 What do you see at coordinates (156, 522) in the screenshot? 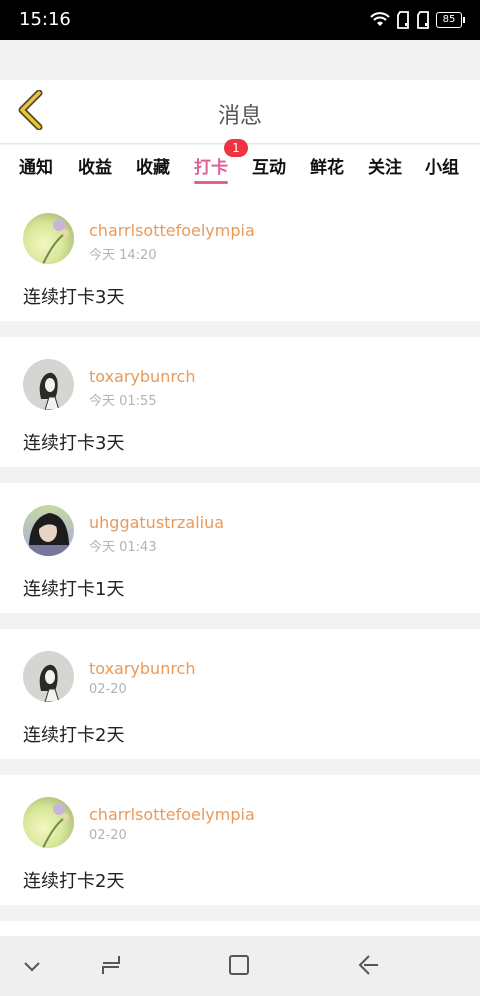
I see `username-link: uhggatustrzaliua` at bounding box center [156, 522].